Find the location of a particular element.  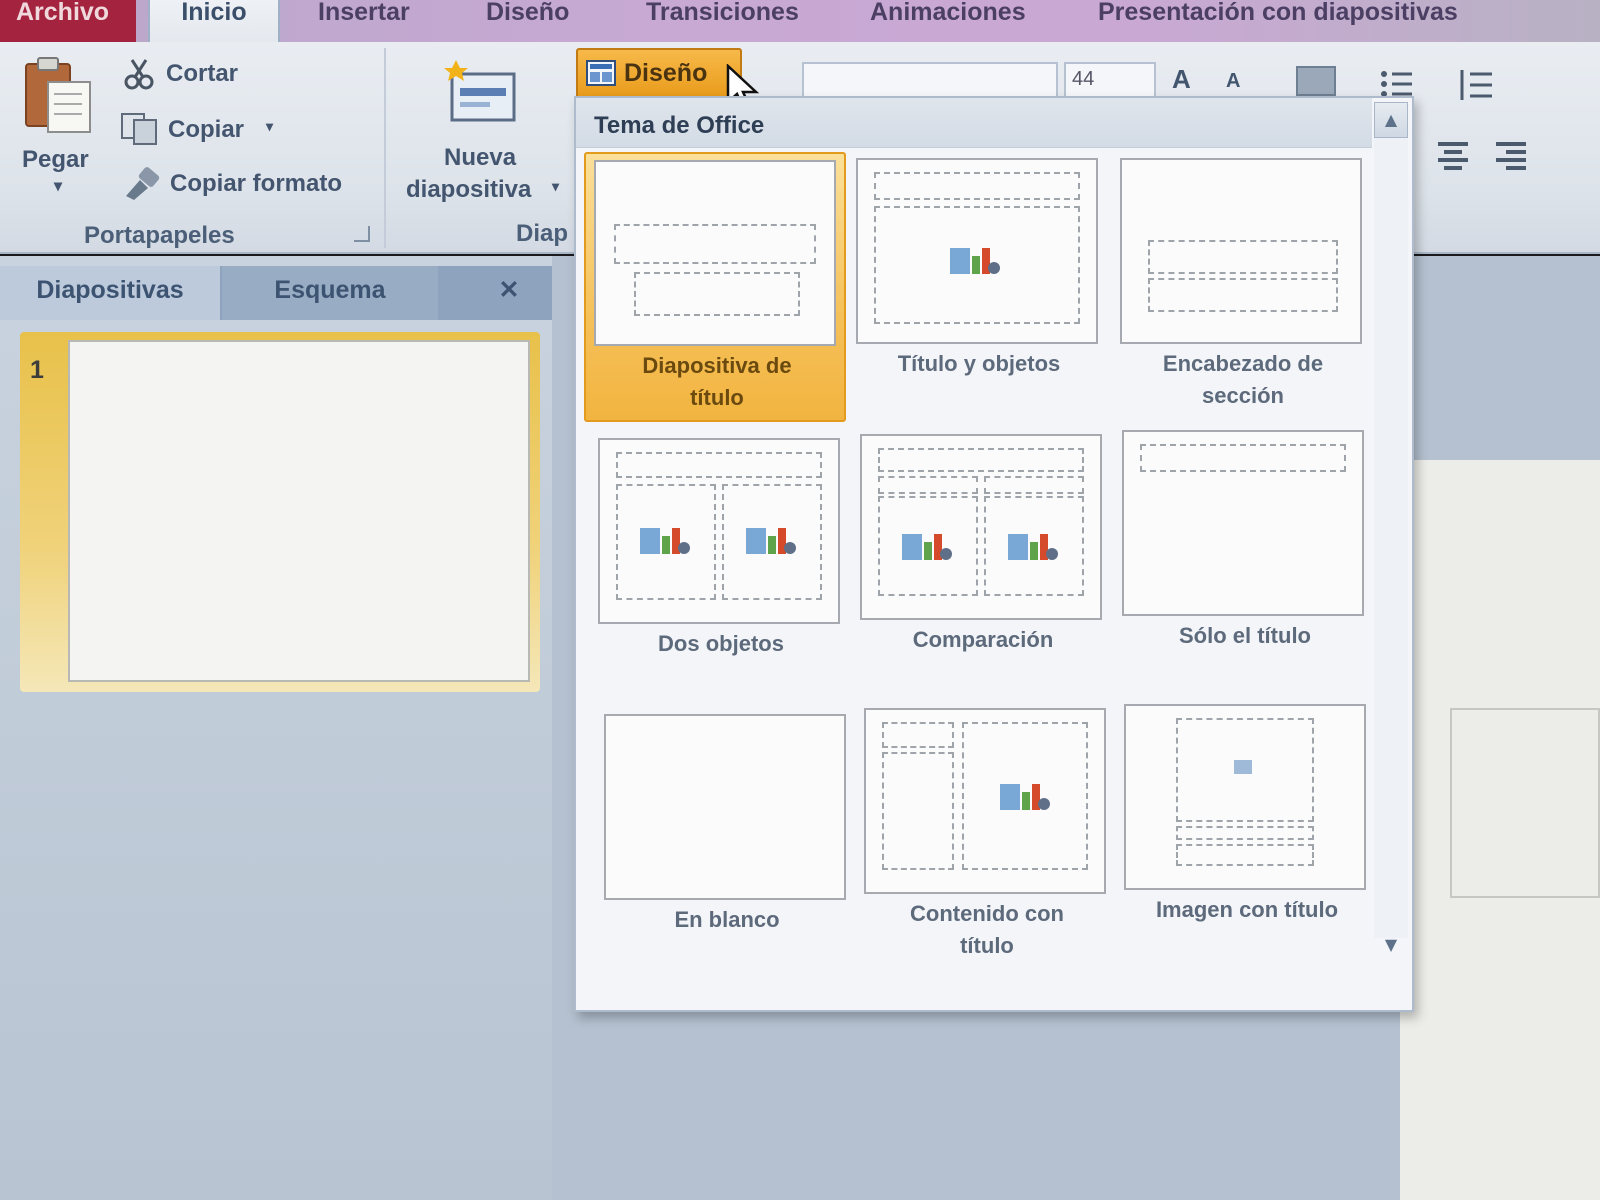

tab-home: Inicio is located at coordinates (214, 23).